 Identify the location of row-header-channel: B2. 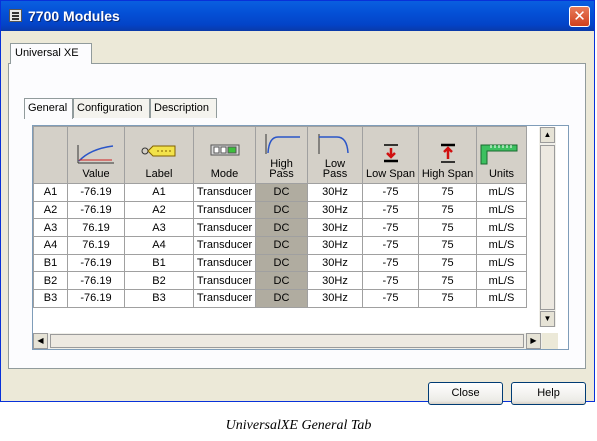
(50, 281).